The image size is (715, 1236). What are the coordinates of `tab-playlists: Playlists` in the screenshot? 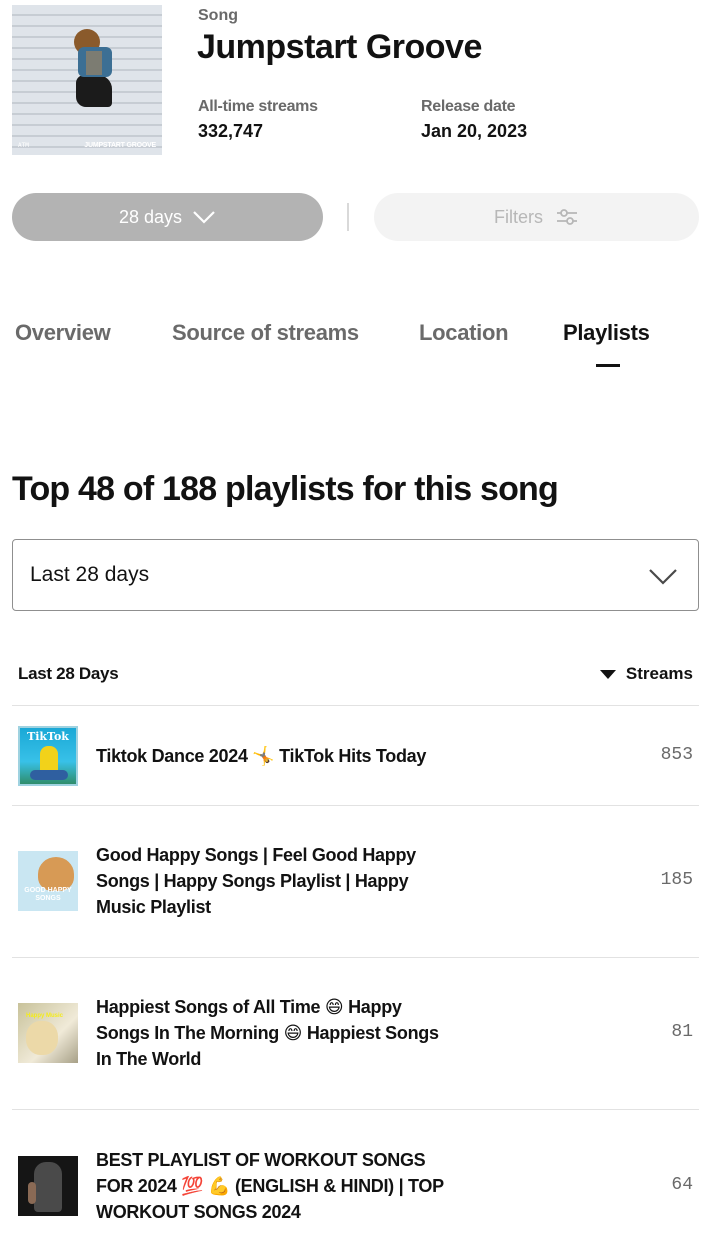 It's located at (606, 333).